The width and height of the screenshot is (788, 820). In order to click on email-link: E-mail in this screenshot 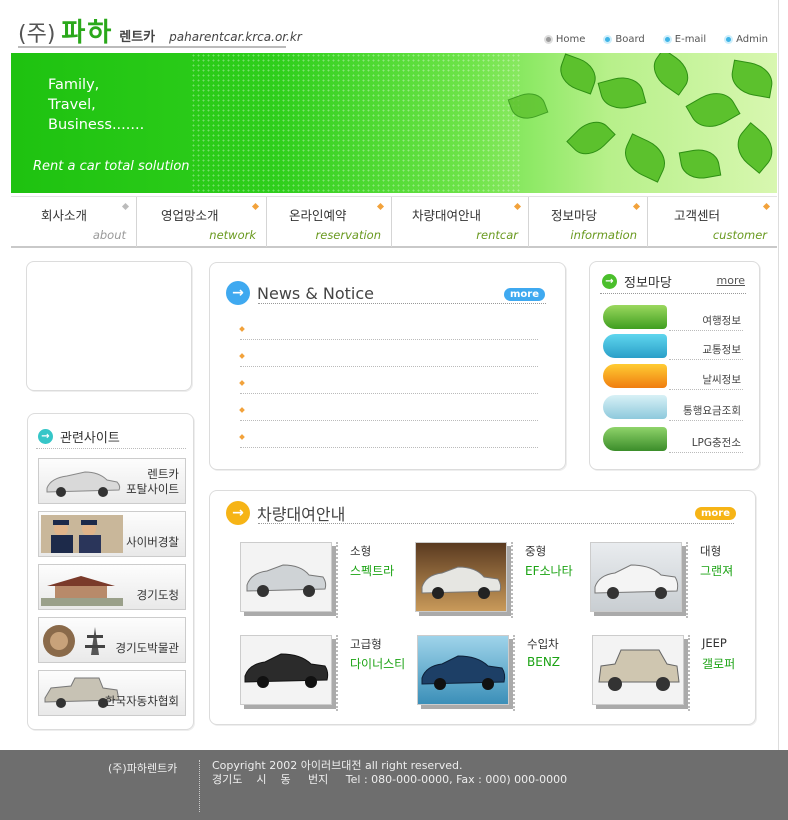, I will do `click(684, 39)`.